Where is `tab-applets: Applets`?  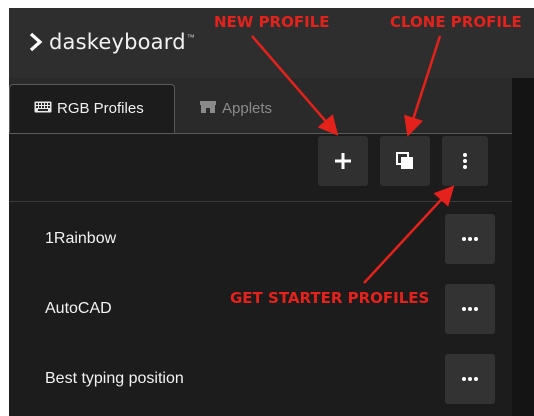
tab-applets: Applets is located at coordinates (235, 108).